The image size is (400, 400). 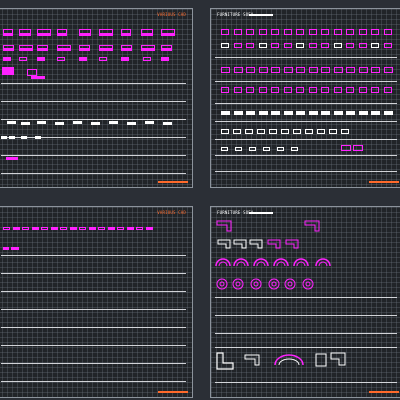 What do you see at coordinates (173, 182) in the screenshot?
I see `sheet-stamp` at bounding box center [173, 182].